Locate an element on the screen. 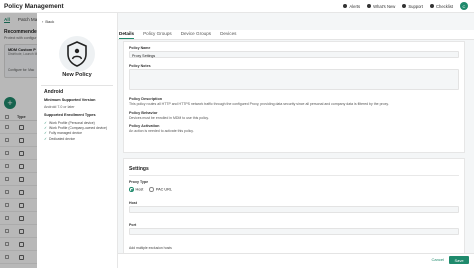 Image resolution: width=474 pixels, height=268 pixels. policy-notes-label: Policy Notes is located at coordinates (140, 66).